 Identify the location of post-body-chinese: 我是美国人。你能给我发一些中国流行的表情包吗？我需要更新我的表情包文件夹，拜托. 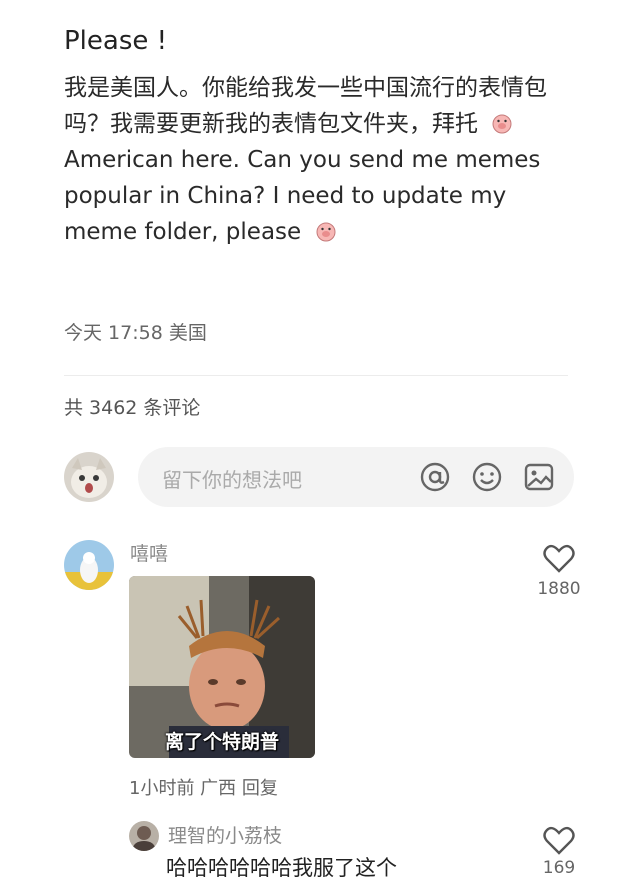
(305, 106).